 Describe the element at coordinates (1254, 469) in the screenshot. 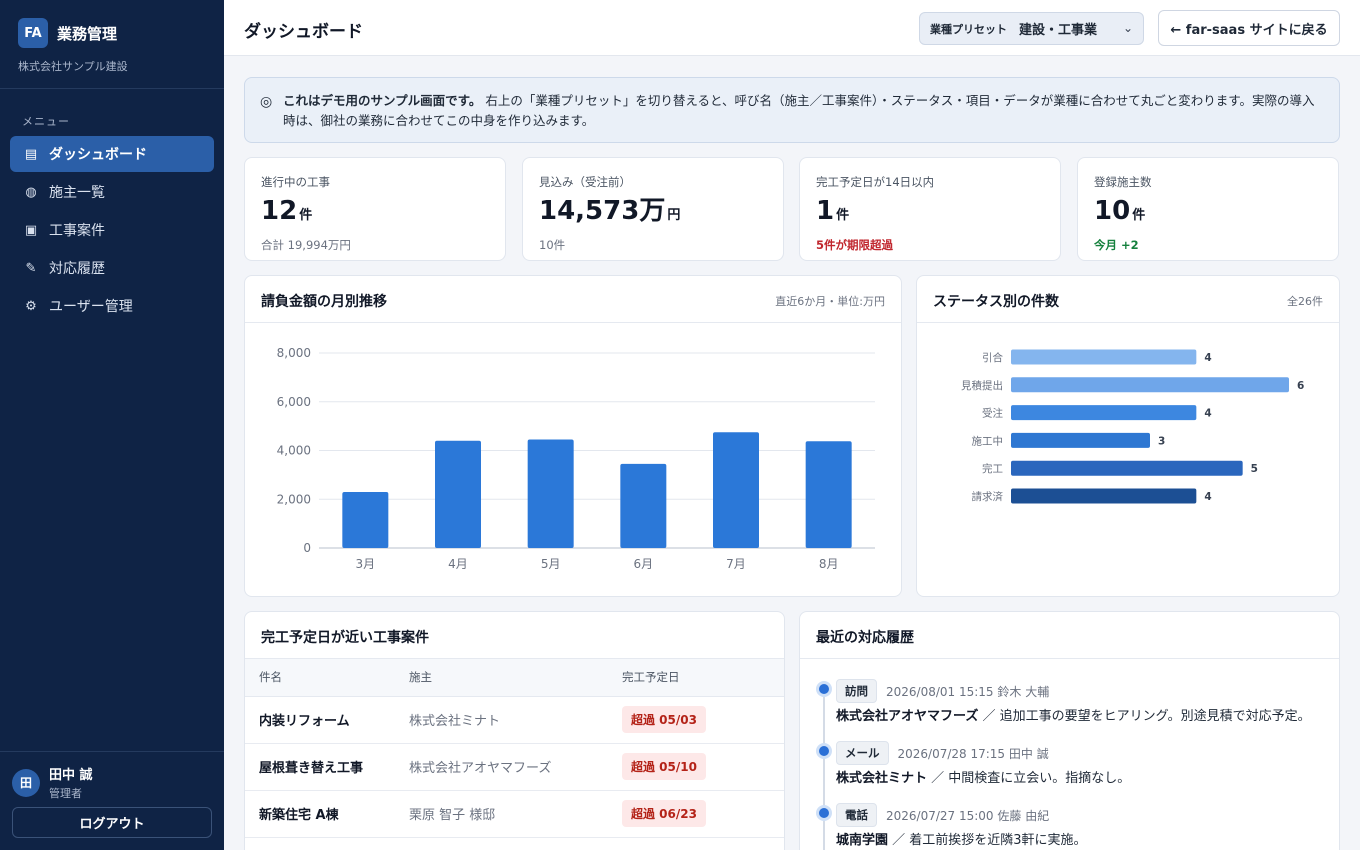

I see `value-label: 5` at that location.